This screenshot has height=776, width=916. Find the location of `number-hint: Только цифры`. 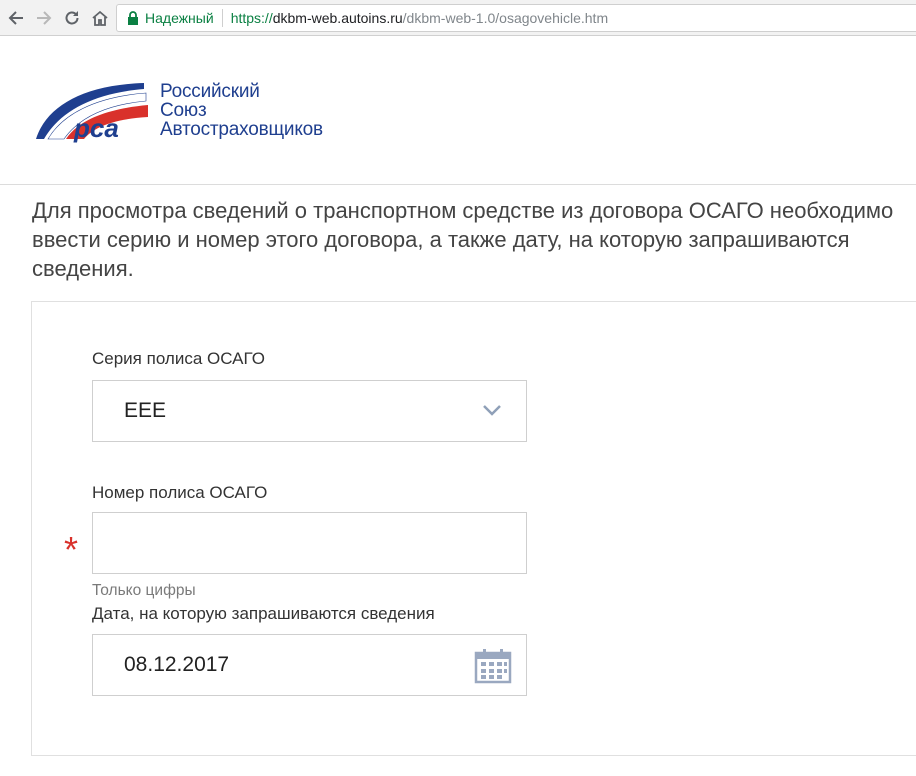

number-hint: Только цифры is located at coordinates (144, 590).